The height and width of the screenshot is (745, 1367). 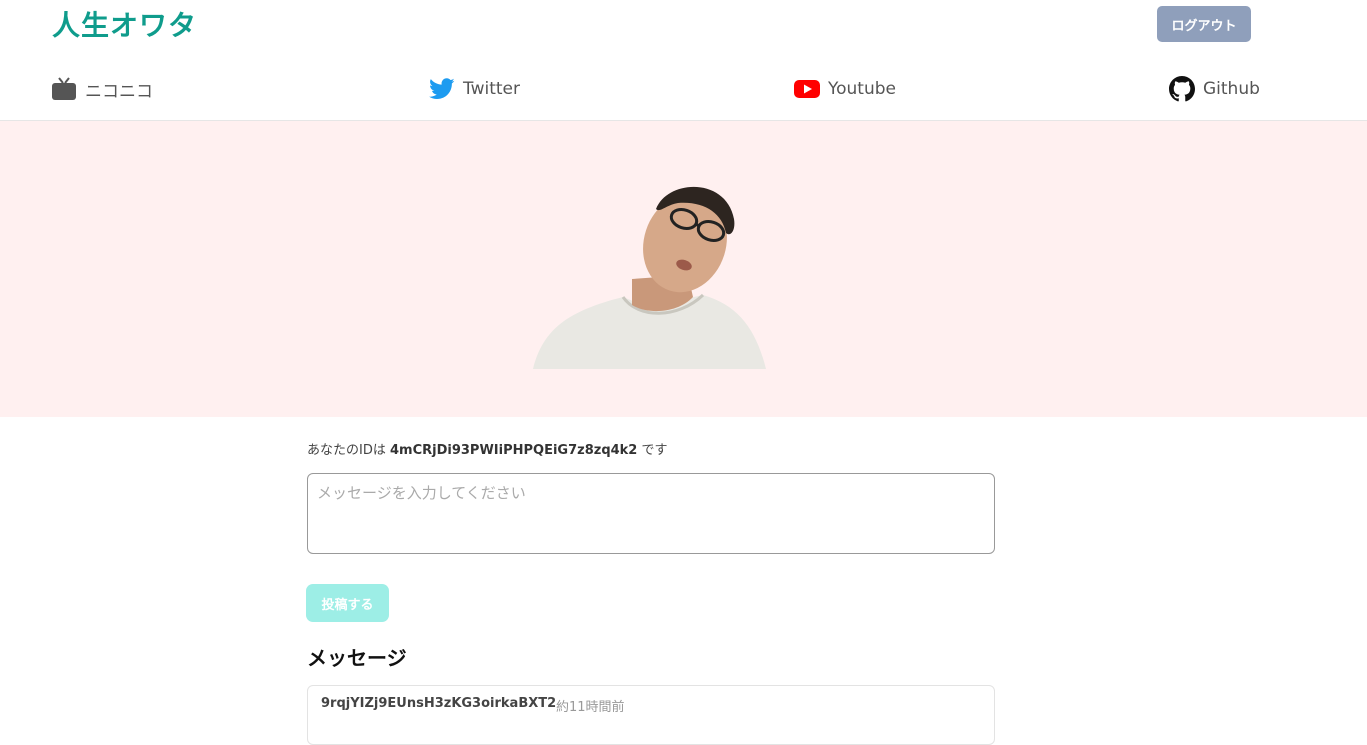 What do you see at coordinates (651, 715) in the screenshot?
I see `message-card: 9rqjYIZj9EUnsH3zKG3oirkaBXT2 約11時間前` at bounding box center [651, 715].